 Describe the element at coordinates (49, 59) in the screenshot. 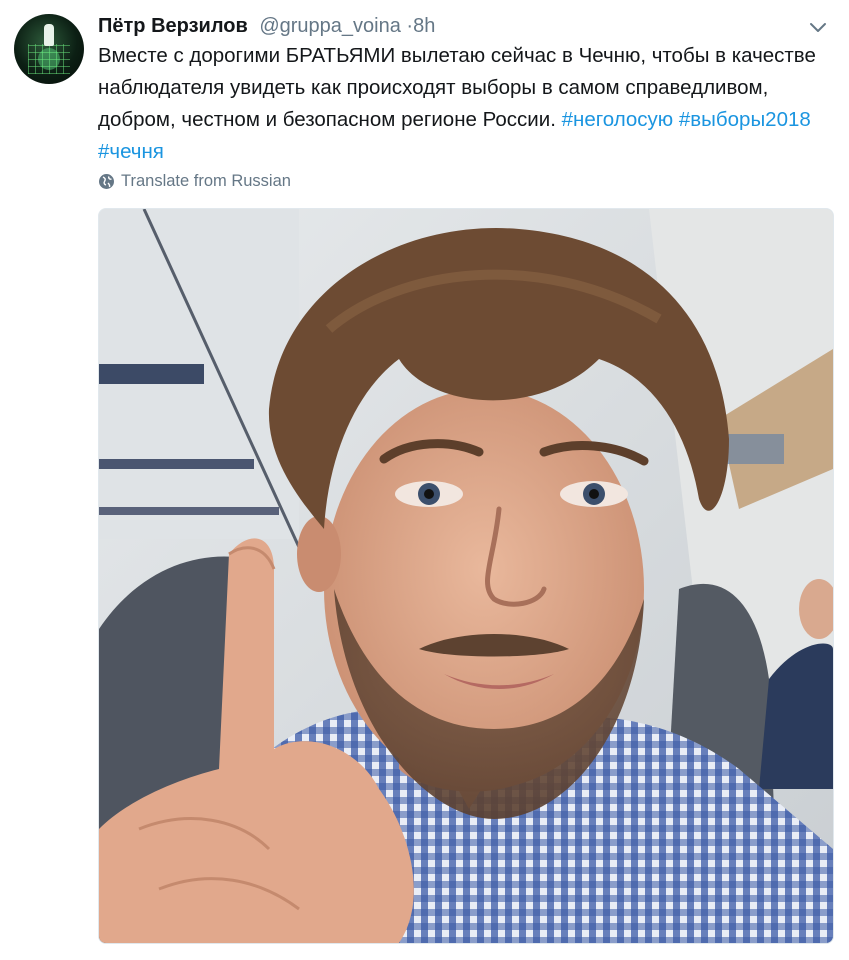

I see `avatar-grid` at that location.